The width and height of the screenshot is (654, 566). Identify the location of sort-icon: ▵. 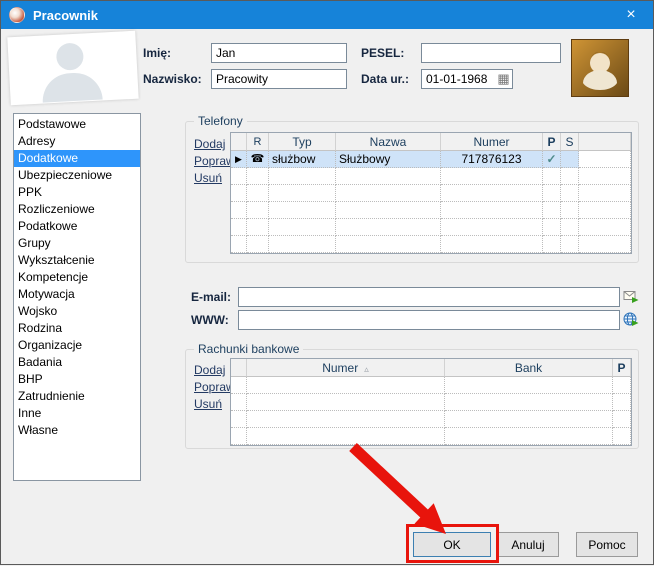
(366, 369).